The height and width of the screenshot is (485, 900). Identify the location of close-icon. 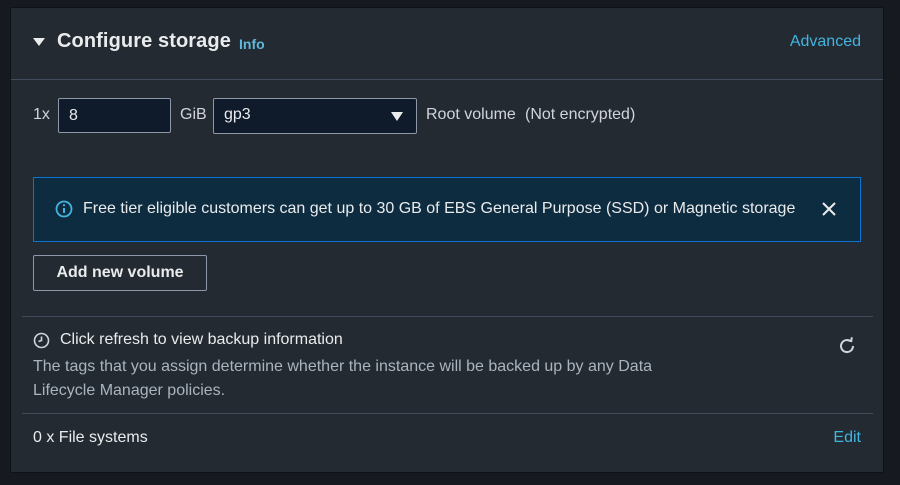
(829, 209).